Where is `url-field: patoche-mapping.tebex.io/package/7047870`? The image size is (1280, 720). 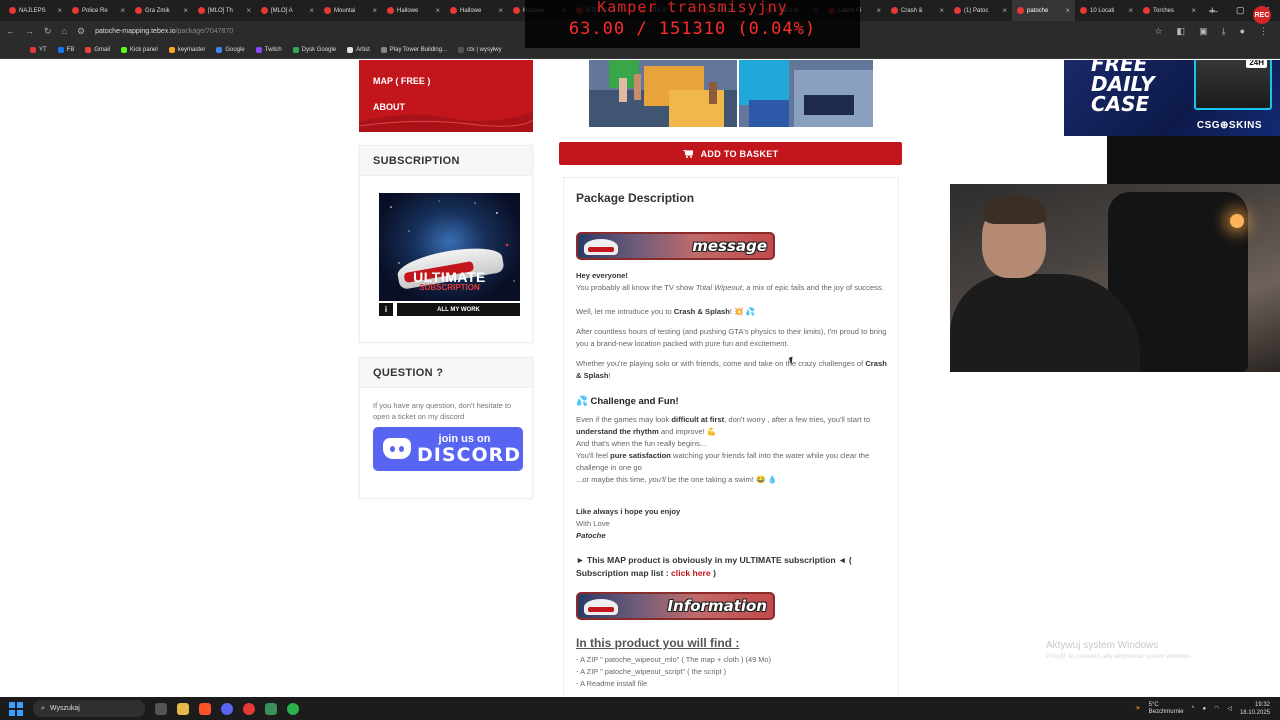
url-field: patoche-mapping.tebex.io/package/7047870 is located at coordinates (164, 31).